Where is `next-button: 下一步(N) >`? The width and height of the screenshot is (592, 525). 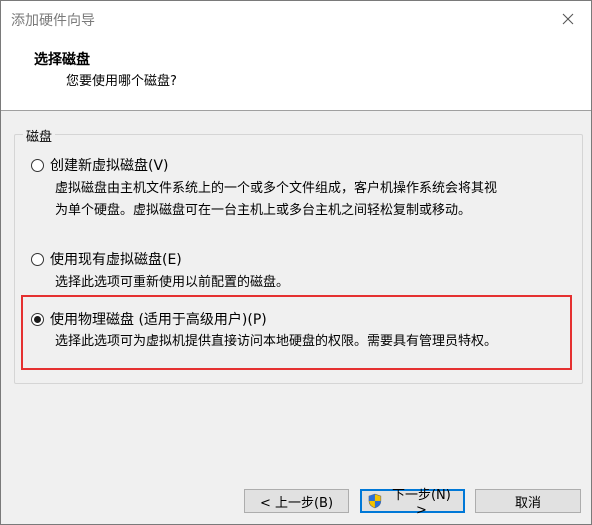 next-button: 下一步(N) > is located at coordinates (412, 503).